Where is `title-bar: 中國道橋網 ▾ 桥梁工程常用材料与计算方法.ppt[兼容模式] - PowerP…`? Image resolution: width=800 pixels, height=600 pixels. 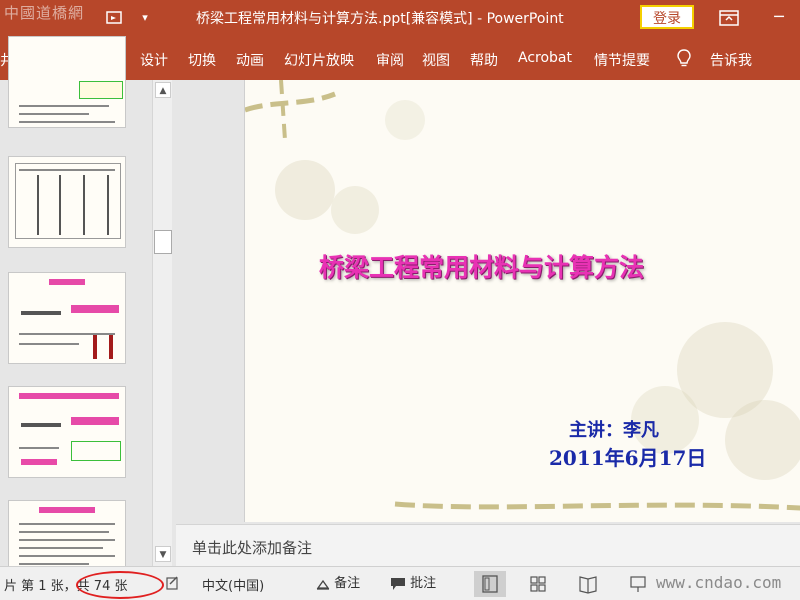 title-bar: 中國道橋網 ▾ 桥梁工程常用材料与计算方法.ppt[兼容模式] - PowerP… is located at coordinates (400, 18).